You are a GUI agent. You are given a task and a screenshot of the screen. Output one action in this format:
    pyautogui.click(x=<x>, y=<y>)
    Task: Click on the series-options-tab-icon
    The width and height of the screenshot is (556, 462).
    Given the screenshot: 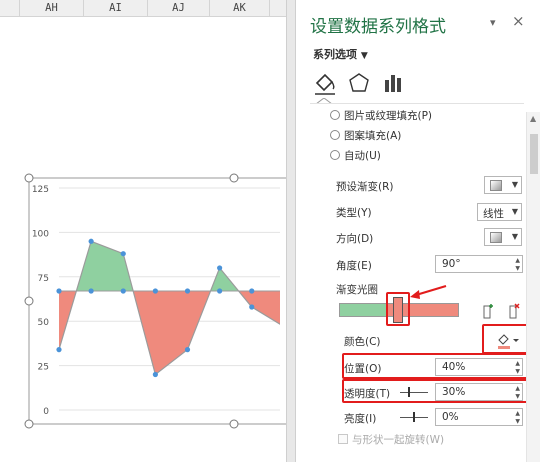 What is the action you would take?
    pyautogui.click(x=393, y=83)
    